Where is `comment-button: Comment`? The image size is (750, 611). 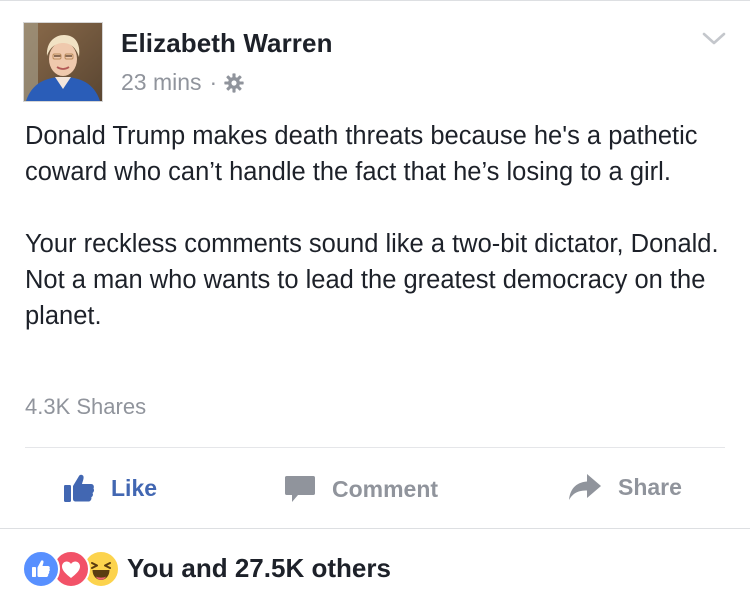 comment-button: Comment is located at coordinates (361, 489).